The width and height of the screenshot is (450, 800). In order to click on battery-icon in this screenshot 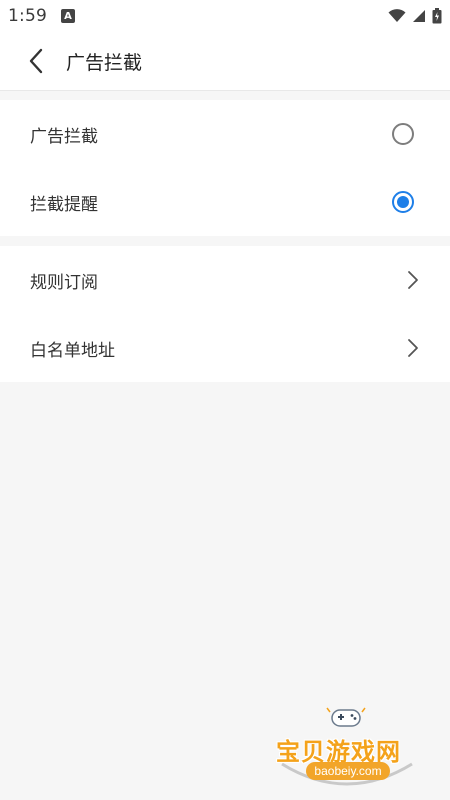, I will do `click(437, 16)`.